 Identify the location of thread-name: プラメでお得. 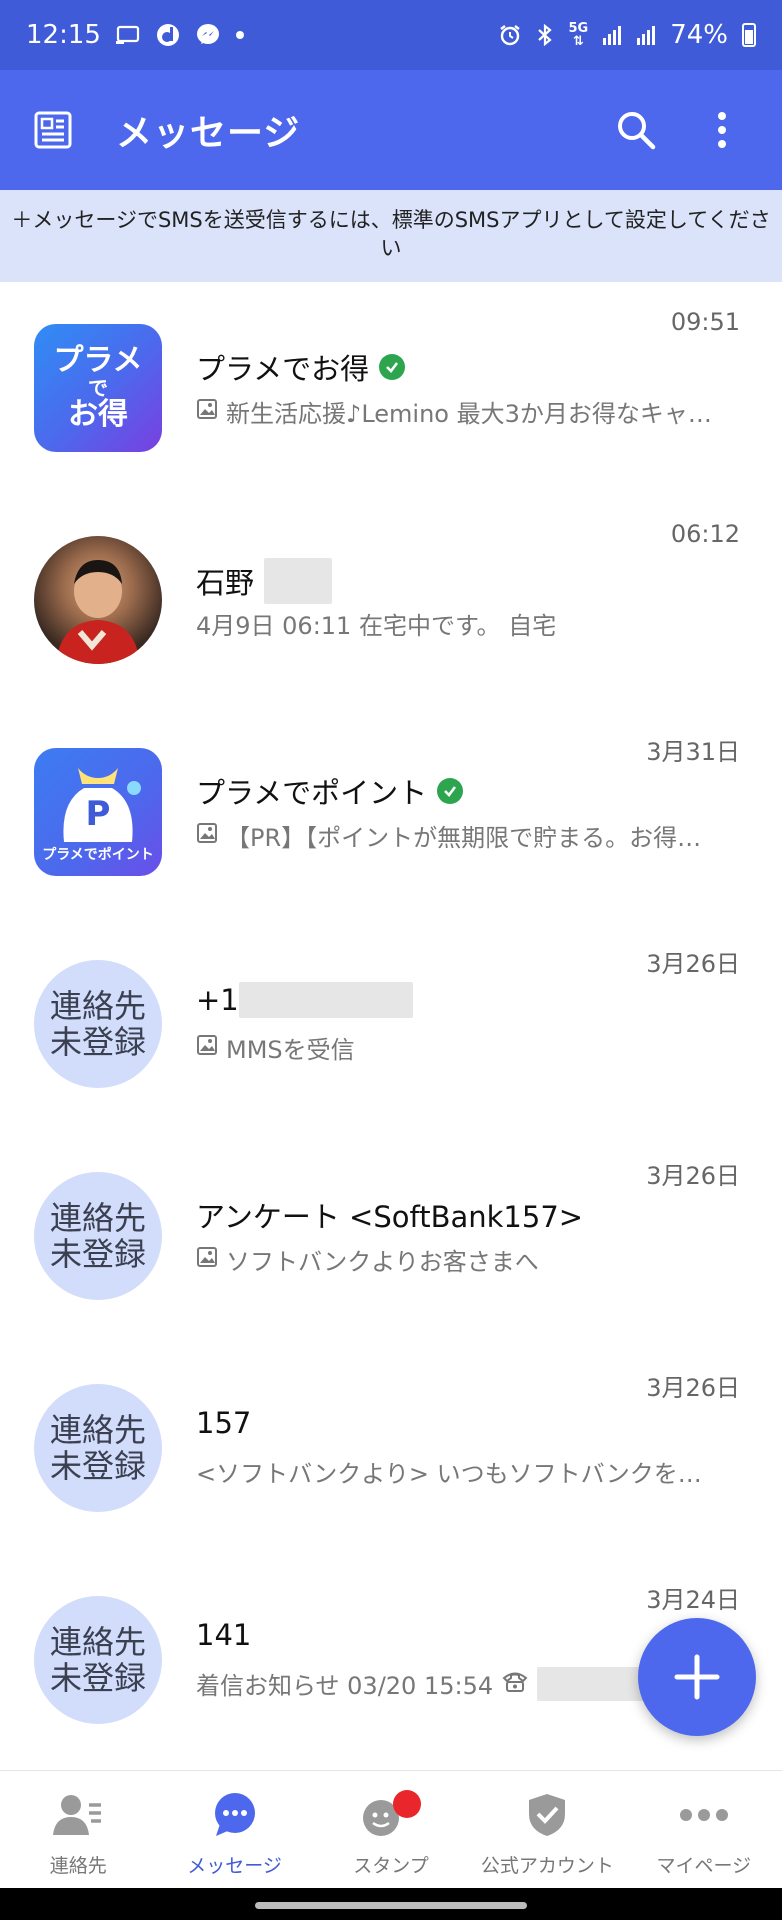
(301, 367).